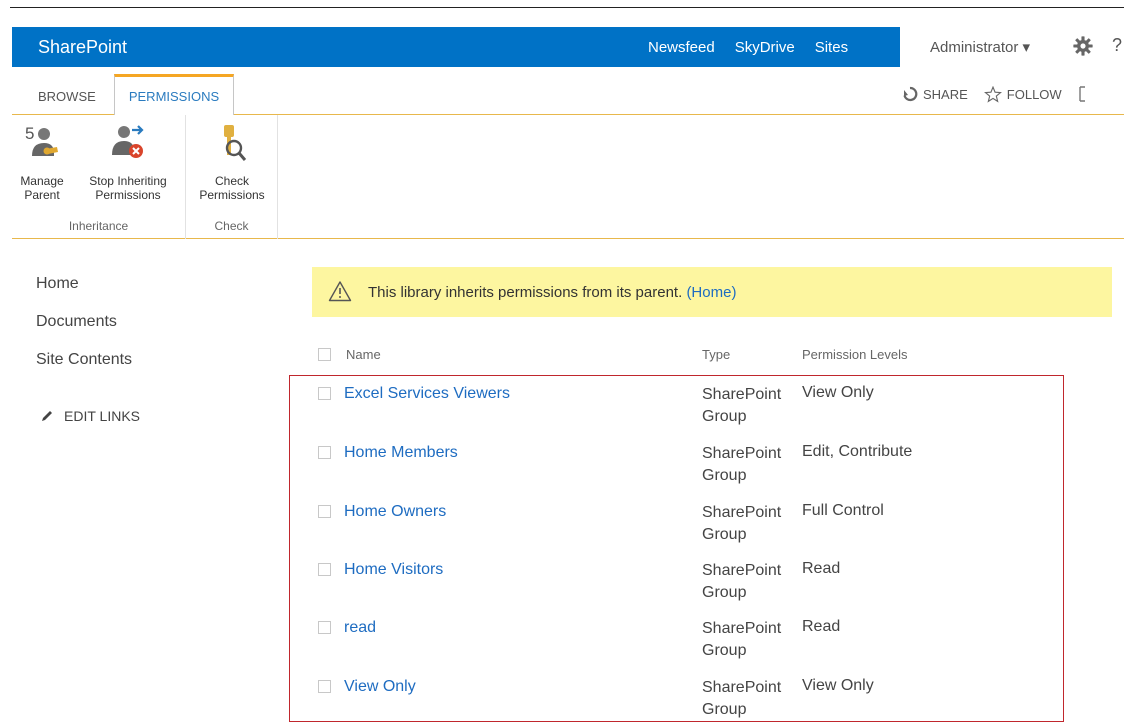 This screenshot has width=1124, height=727. I want to click on check-permissions-label-1: Check, so click(231, 181).